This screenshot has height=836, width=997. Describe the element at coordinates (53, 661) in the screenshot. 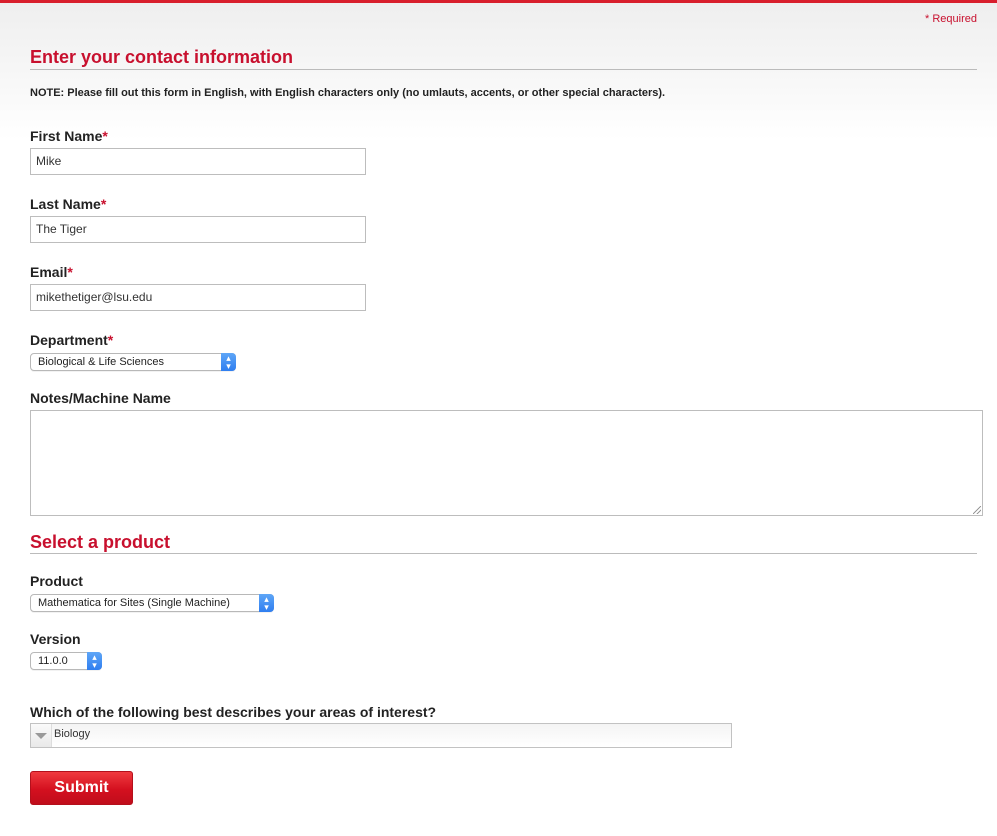

I see `version-selected-value: 11.0.0` at that location.